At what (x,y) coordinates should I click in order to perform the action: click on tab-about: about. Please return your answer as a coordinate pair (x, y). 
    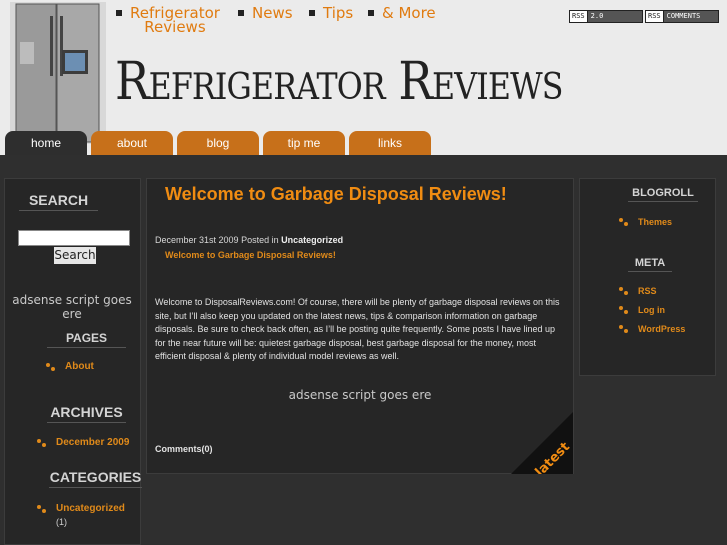
    Looking at the image, I should click on (132, 143).